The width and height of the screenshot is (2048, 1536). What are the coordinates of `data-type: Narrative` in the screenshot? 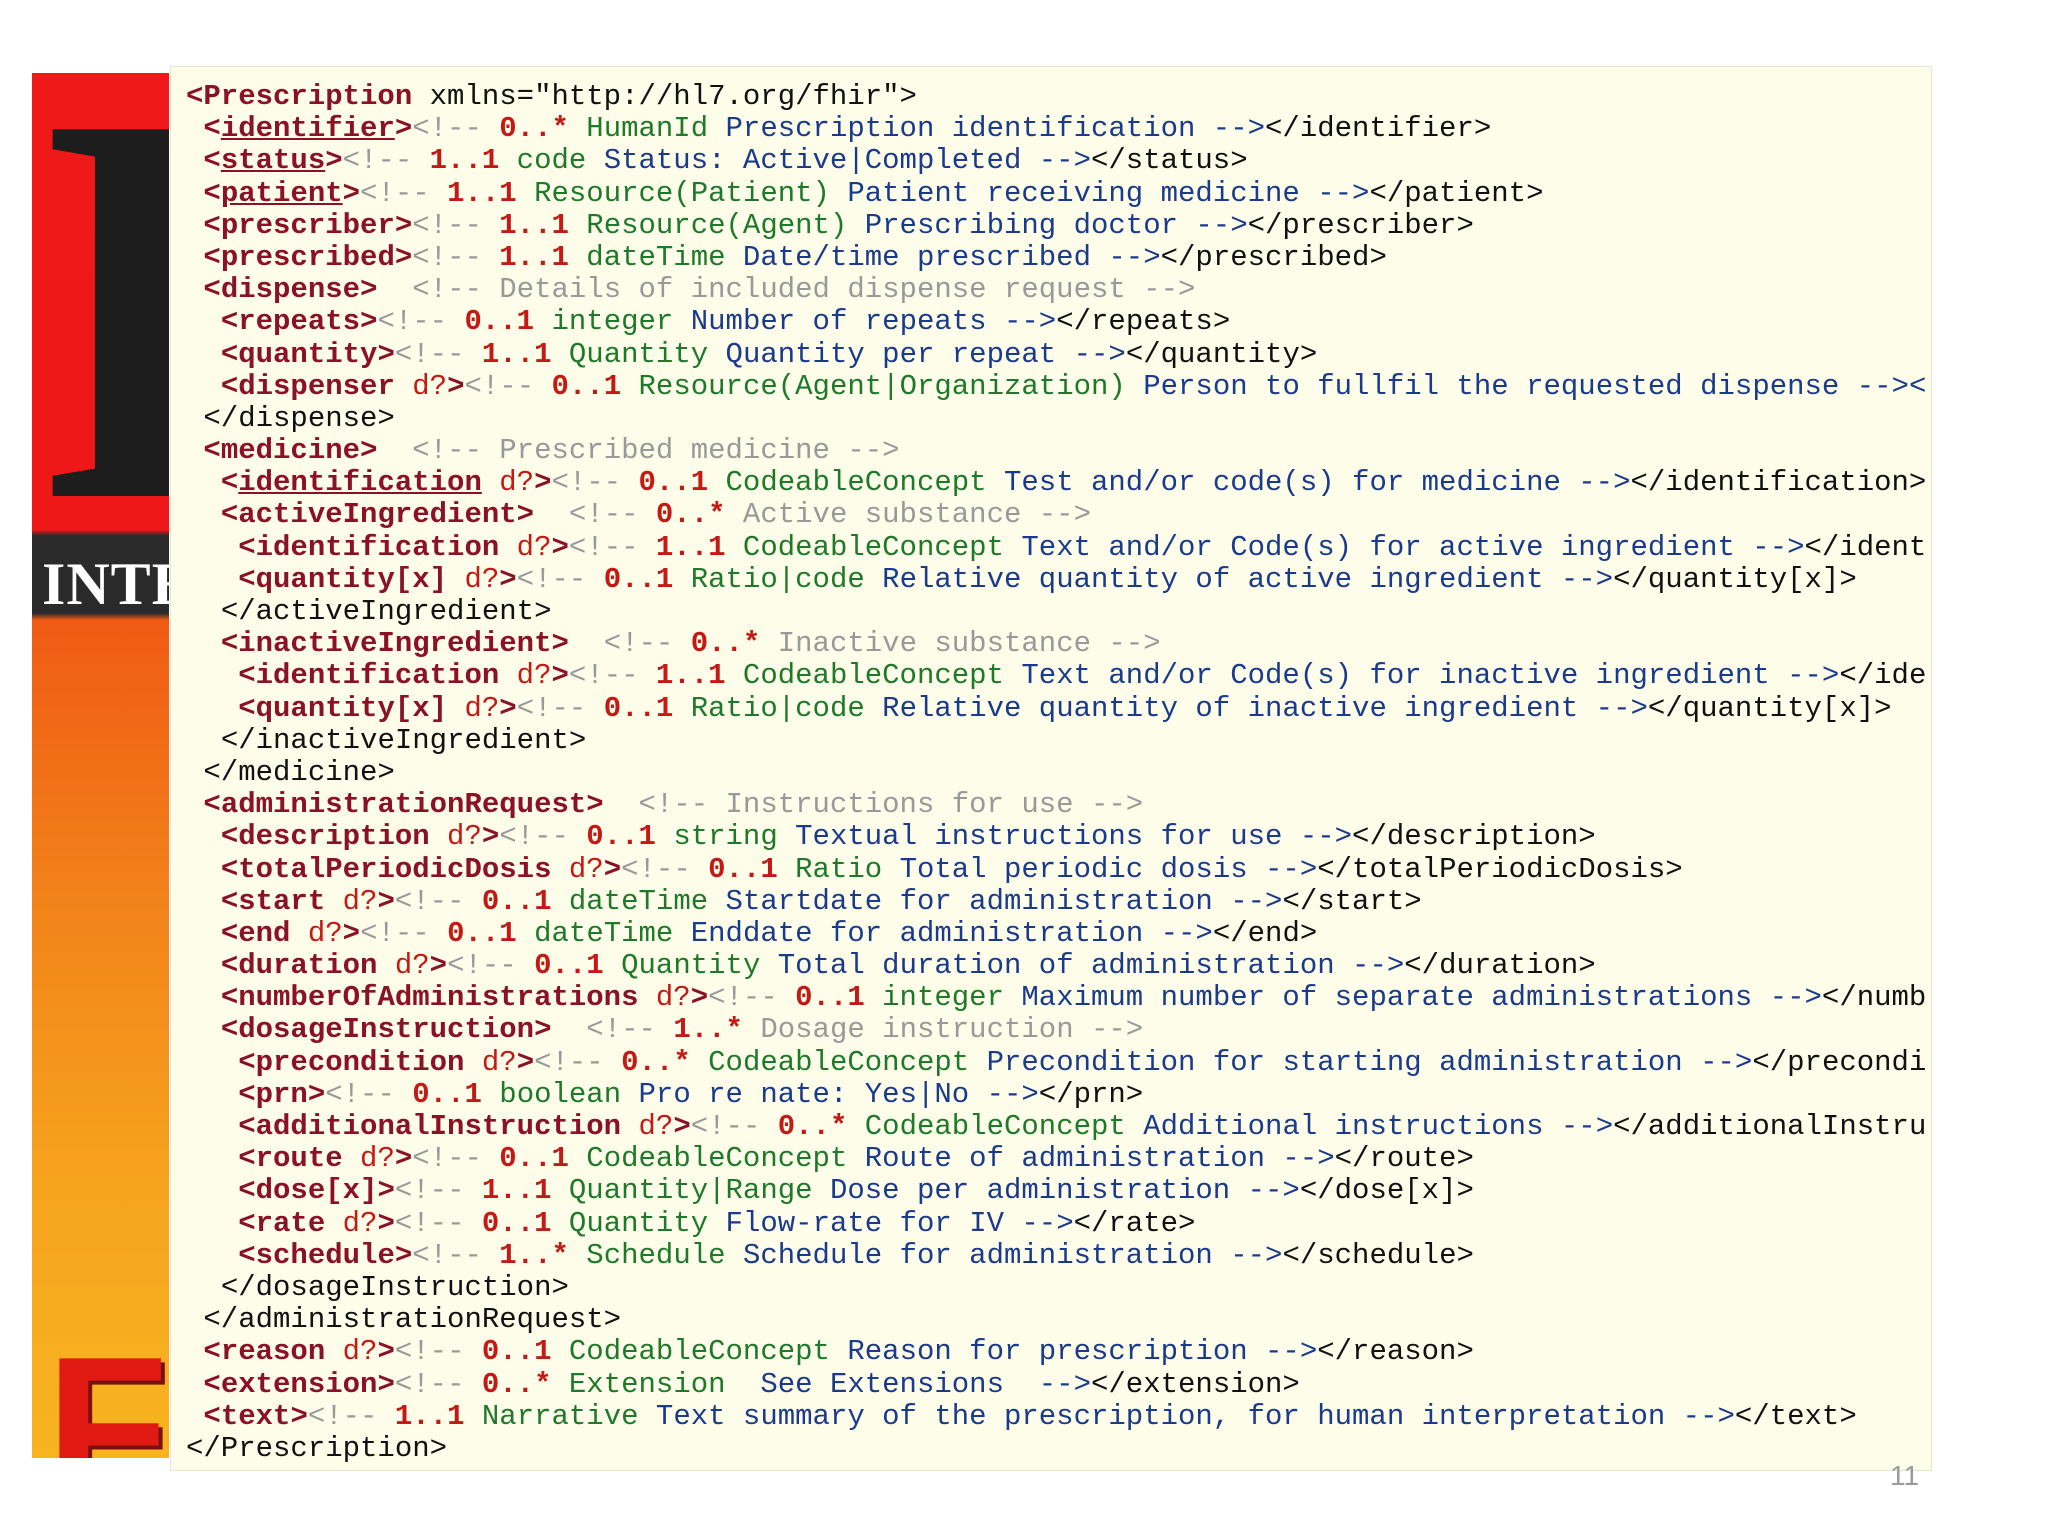 It's located at (551, 1416).